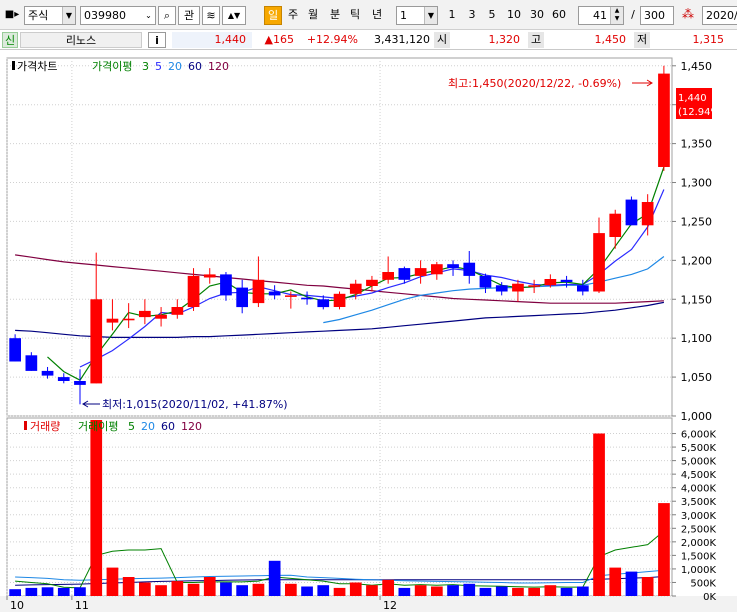  I want to click on search-icon: ⌕, so click(167, 15).